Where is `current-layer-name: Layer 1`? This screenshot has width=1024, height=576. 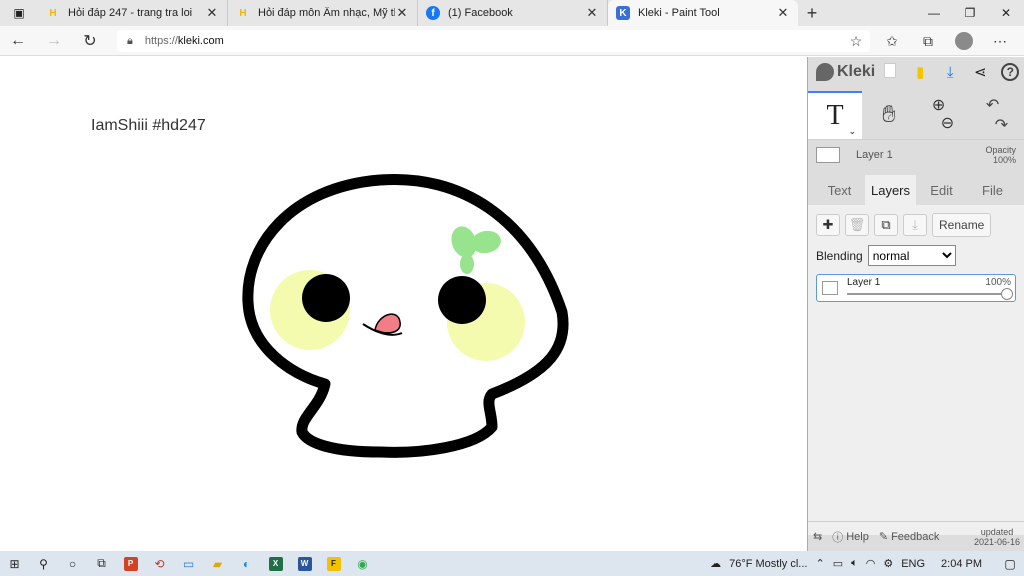 current-layer-name: Layer 1 is located at coordinates (874, 154).